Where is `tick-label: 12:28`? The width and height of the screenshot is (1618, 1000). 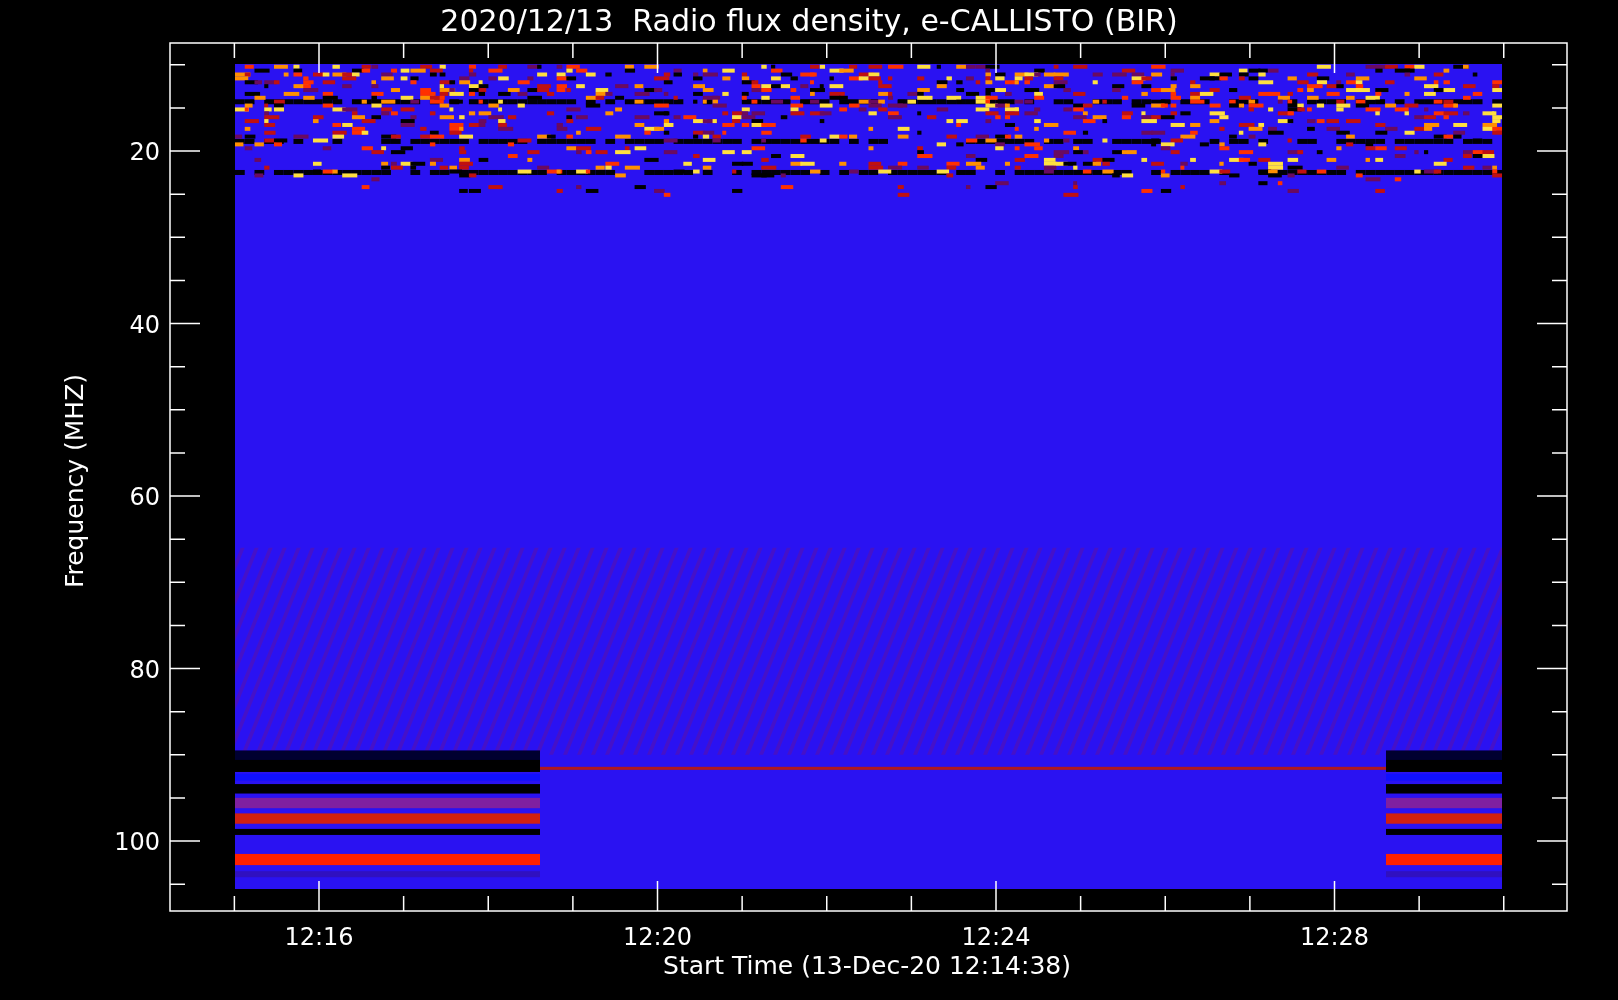 tick-label: 12:28 is located at coordinates (1334, 937).